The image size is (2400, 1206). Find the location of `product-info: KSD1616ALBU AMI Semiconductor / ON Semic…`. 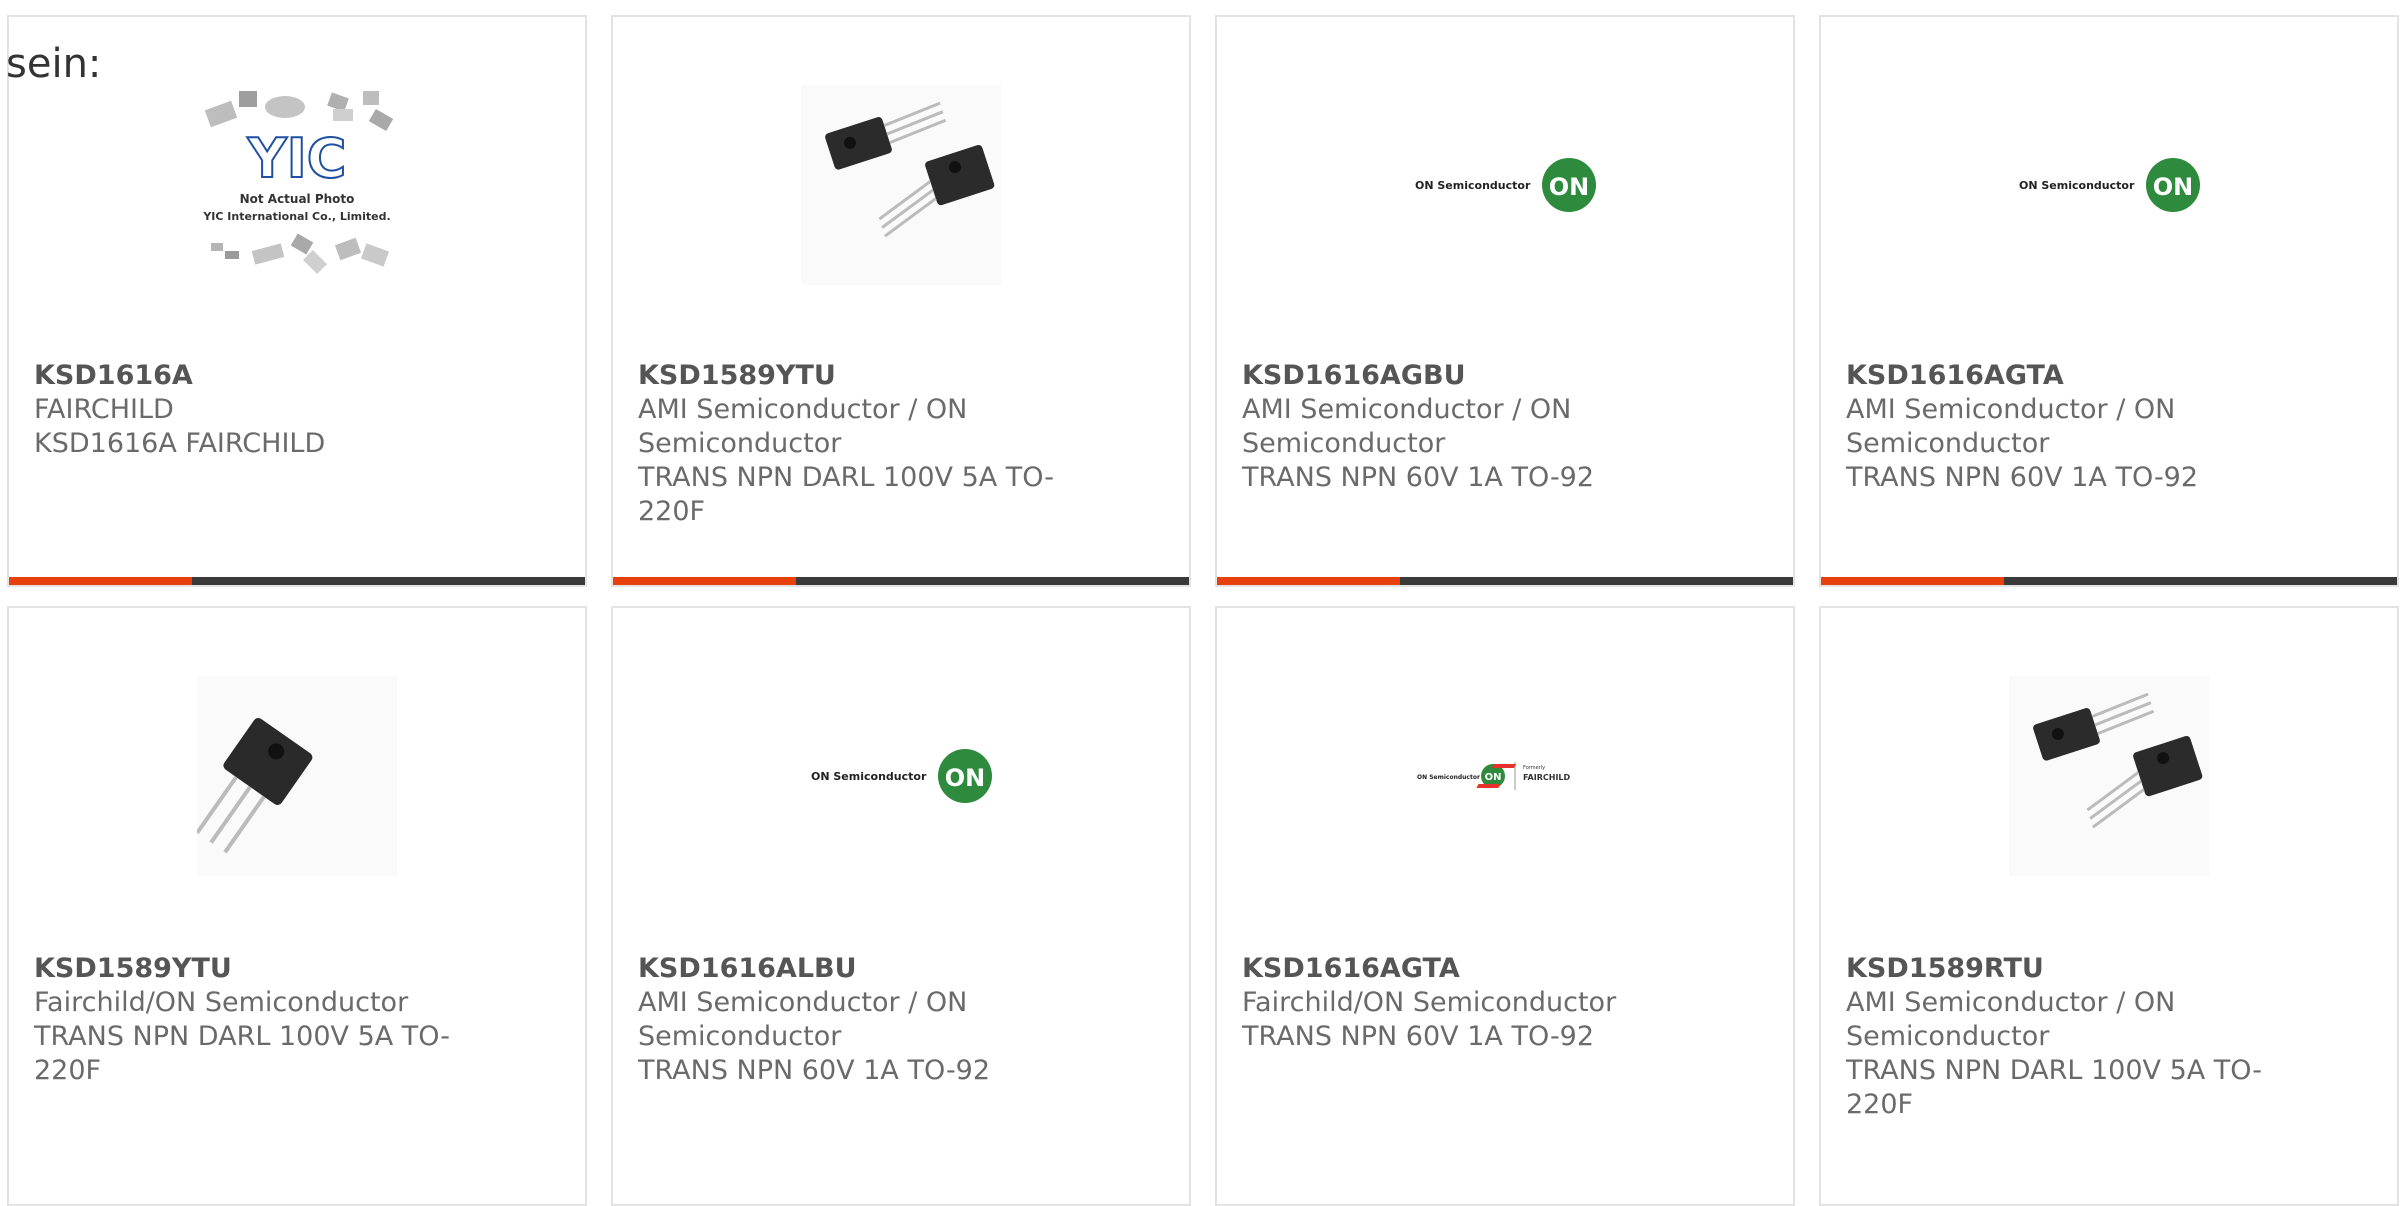

product-info: KSD1616ALBU AMI Semiconductor / ON Semic… is located at coordinates (848, 1020).